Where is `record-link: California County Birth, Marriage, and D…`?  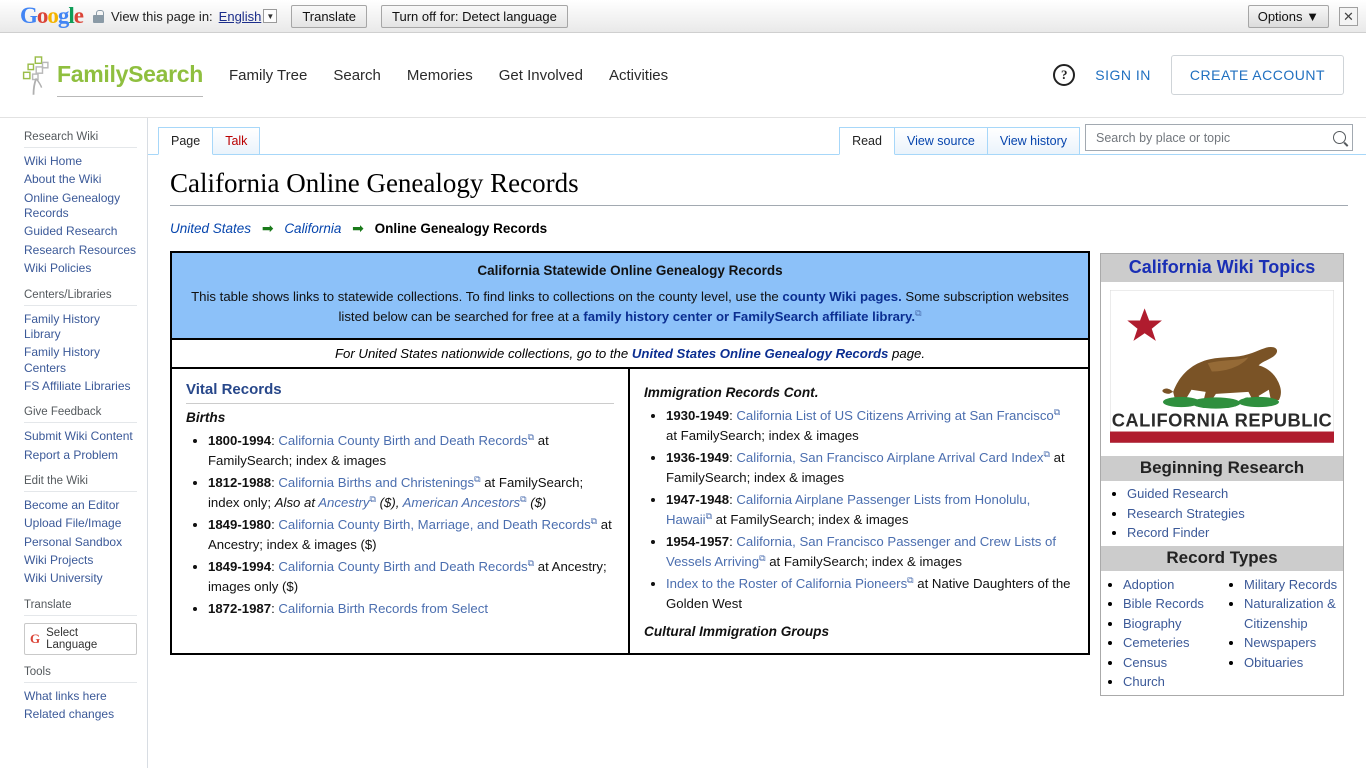 record-link: California County Birth, Marriage, and D… is located at coordinates (434, 524).